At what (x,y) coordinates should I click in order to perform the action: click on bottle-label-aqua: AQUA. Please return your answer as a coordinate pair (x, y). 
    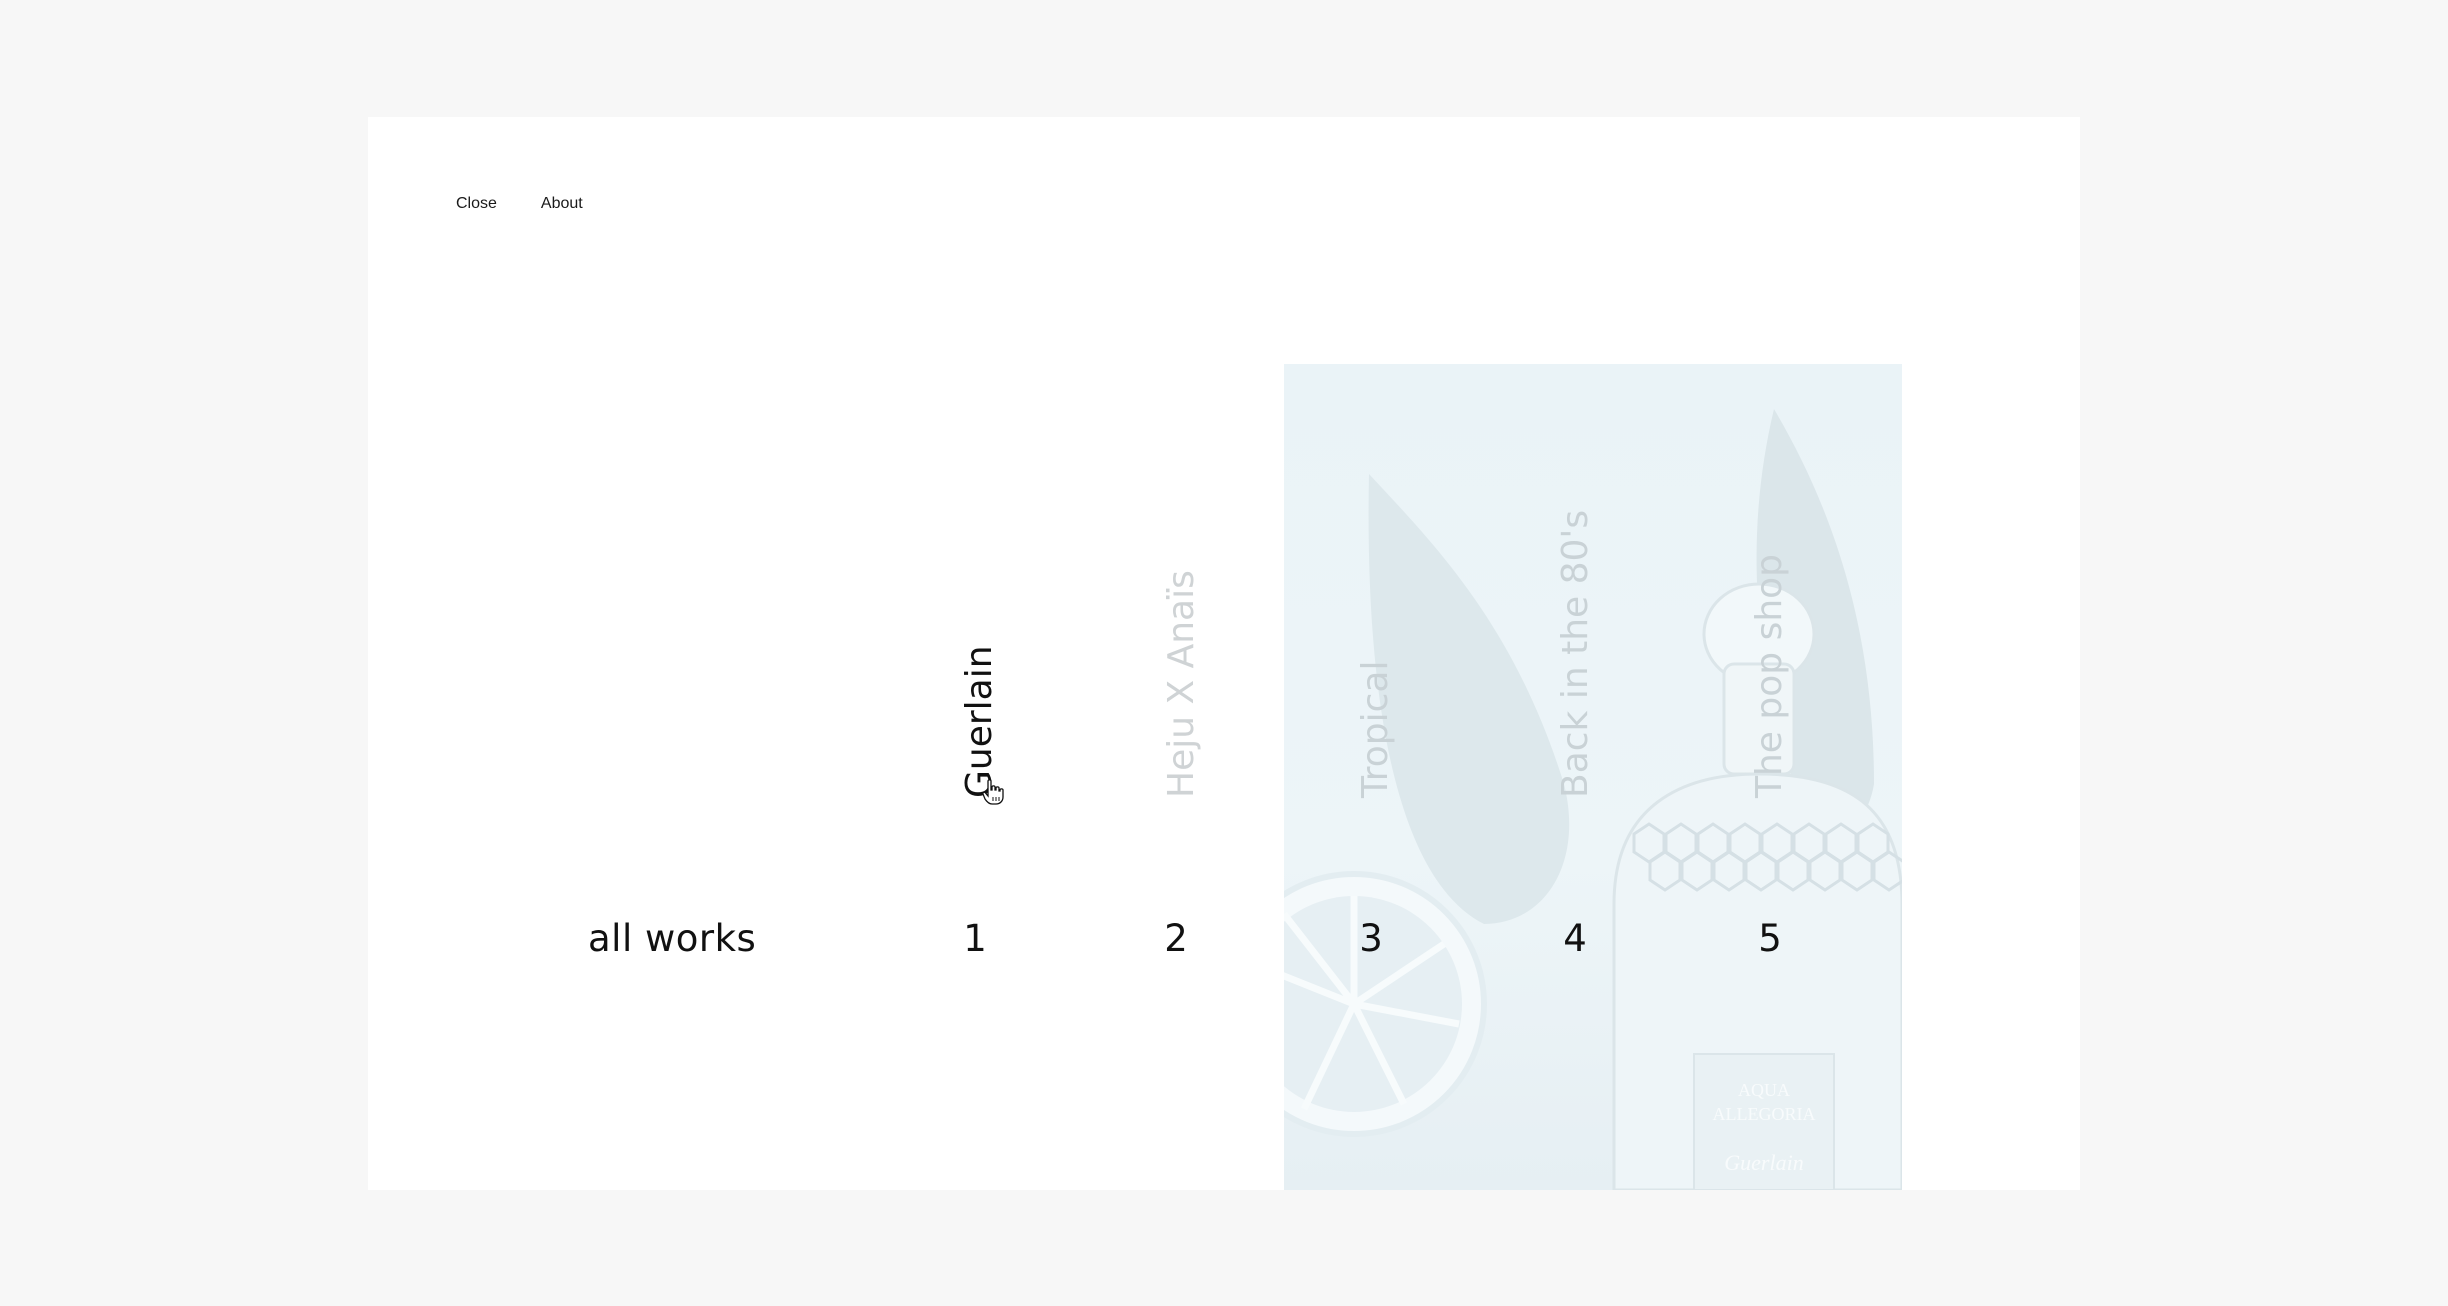
    Looking at the image, I should click on (1764, 1090).